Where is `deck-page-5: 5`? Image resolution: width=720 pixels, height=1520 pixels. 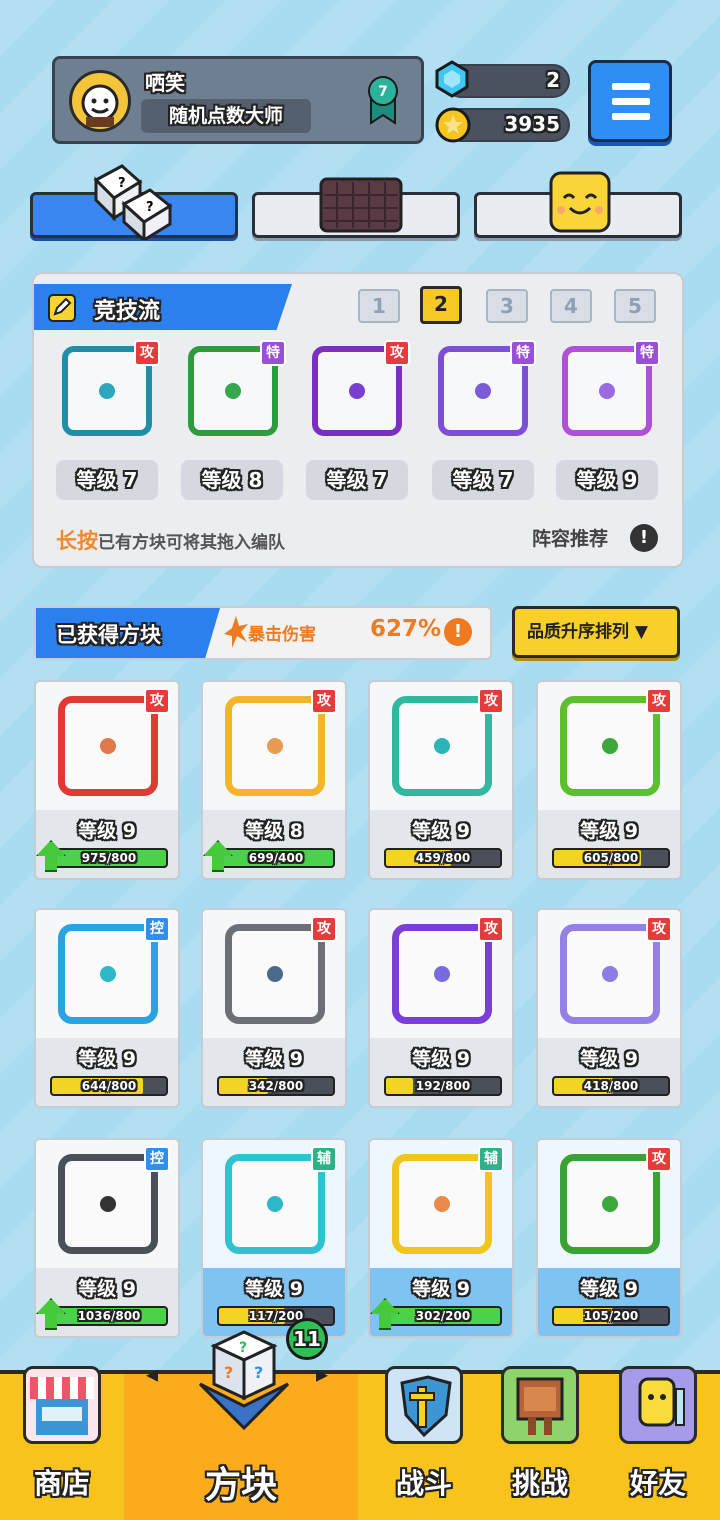
deck-page-5: 5 is located at coordinates (635, 306).